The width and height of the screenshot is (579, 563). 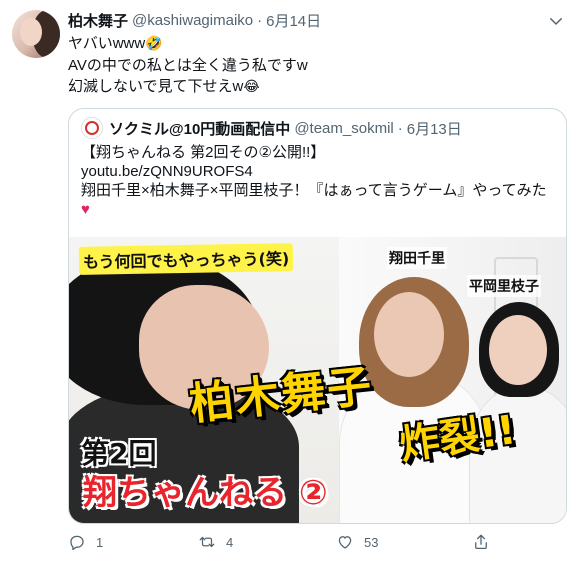 What do you see at coordinates (345, 542) in the screenshot?
I see `like-icon` at bounding box center [345, 542].